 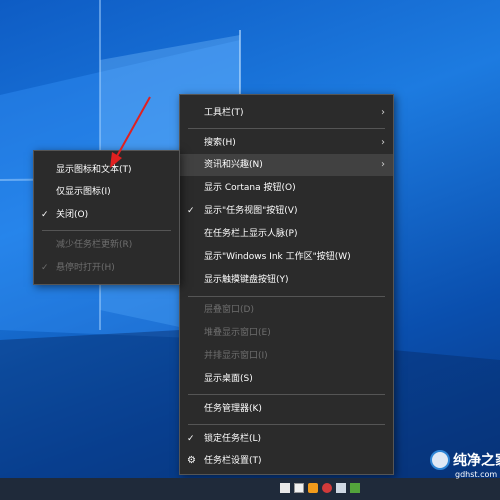 What do you see at coordinates (236, 356) in the screenshot?
I see `menu-item-label: 并排显示窗口(I)` at bounding box center [236, 356].